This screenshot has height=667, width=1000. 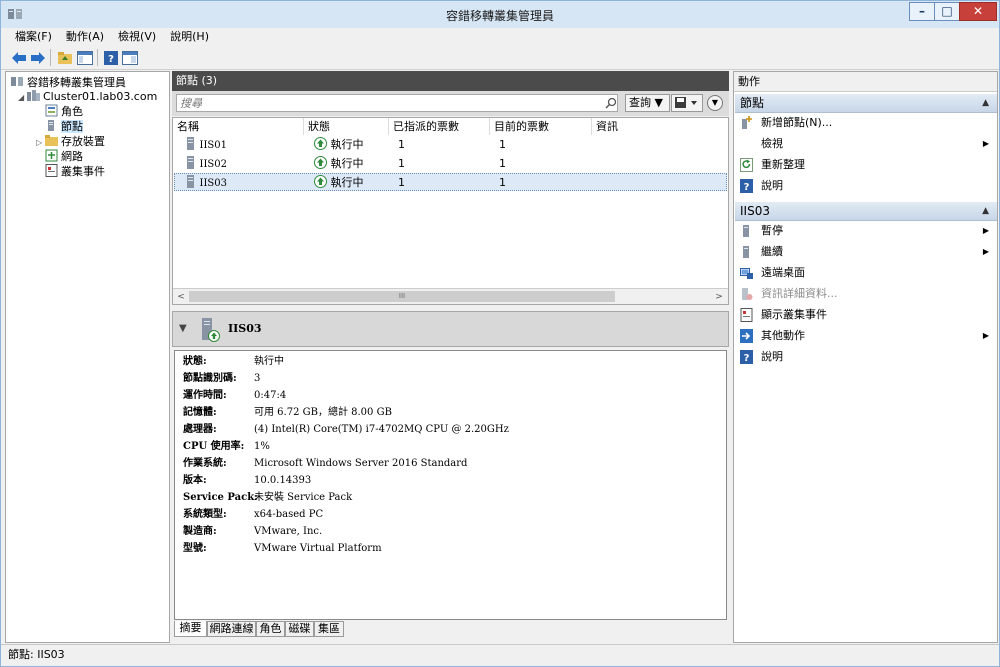 What do you see at coordinates (746, 336) in the screenshot?
I see `more-actions-icon` at bounding box center [746, 336].